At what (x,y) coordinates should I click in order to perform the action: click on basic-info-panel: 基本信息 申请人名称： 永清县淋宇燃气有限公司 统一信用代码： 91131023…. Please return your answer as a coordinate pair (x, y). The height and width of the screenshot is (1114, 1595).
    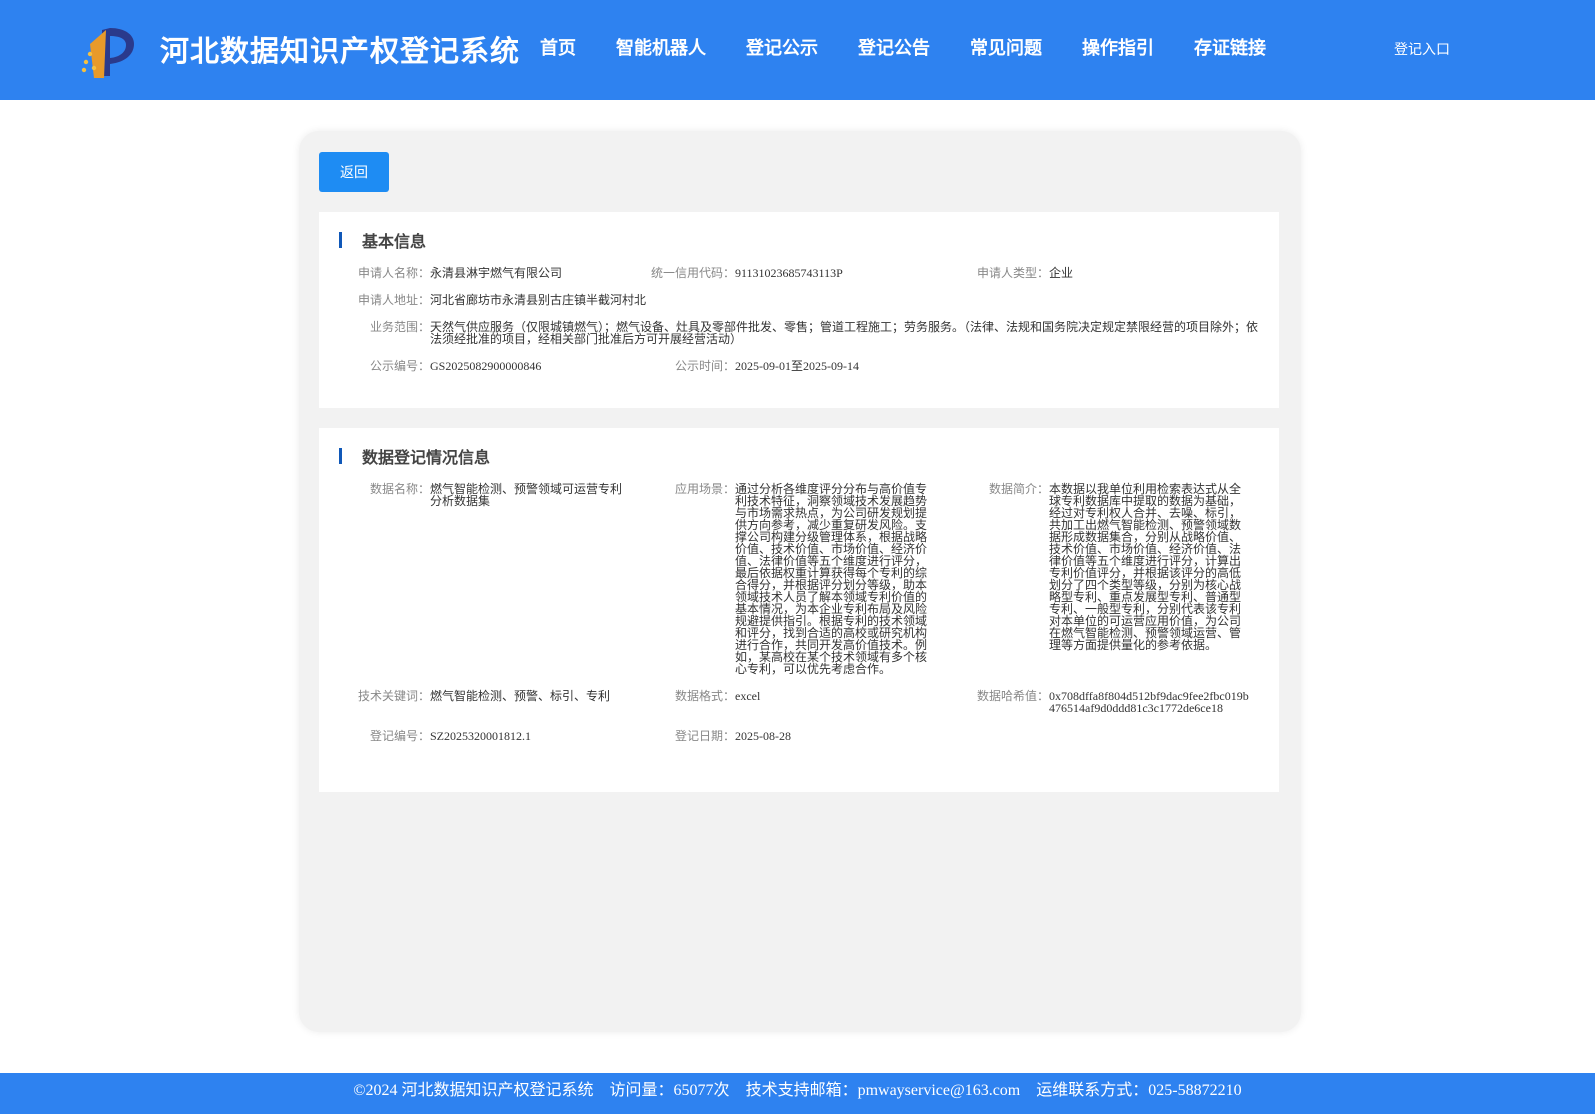
    Looking at the image, I should click on (799, 310).